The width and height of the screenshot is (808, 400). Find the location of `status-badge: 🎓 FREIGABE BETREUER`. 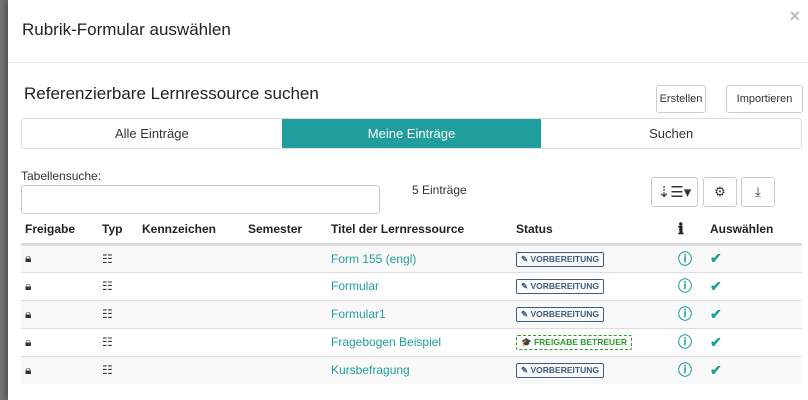

status-badge: 🎓 FREIGABE BETREUER is located at coordinates (574, 342).